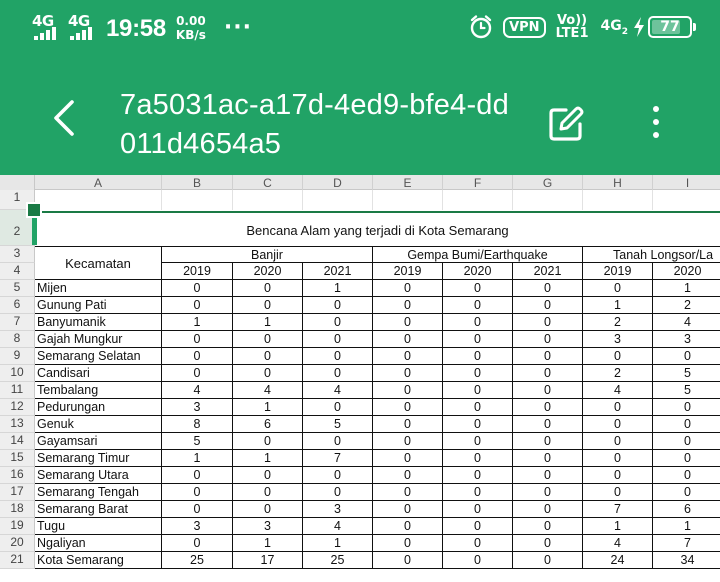 The image size is (720, 582). What do you see at coordinates (98, 390) in the screenshot?
I see `kecamatan-name-cell: Tembalang` at bounding box center [98, 390].